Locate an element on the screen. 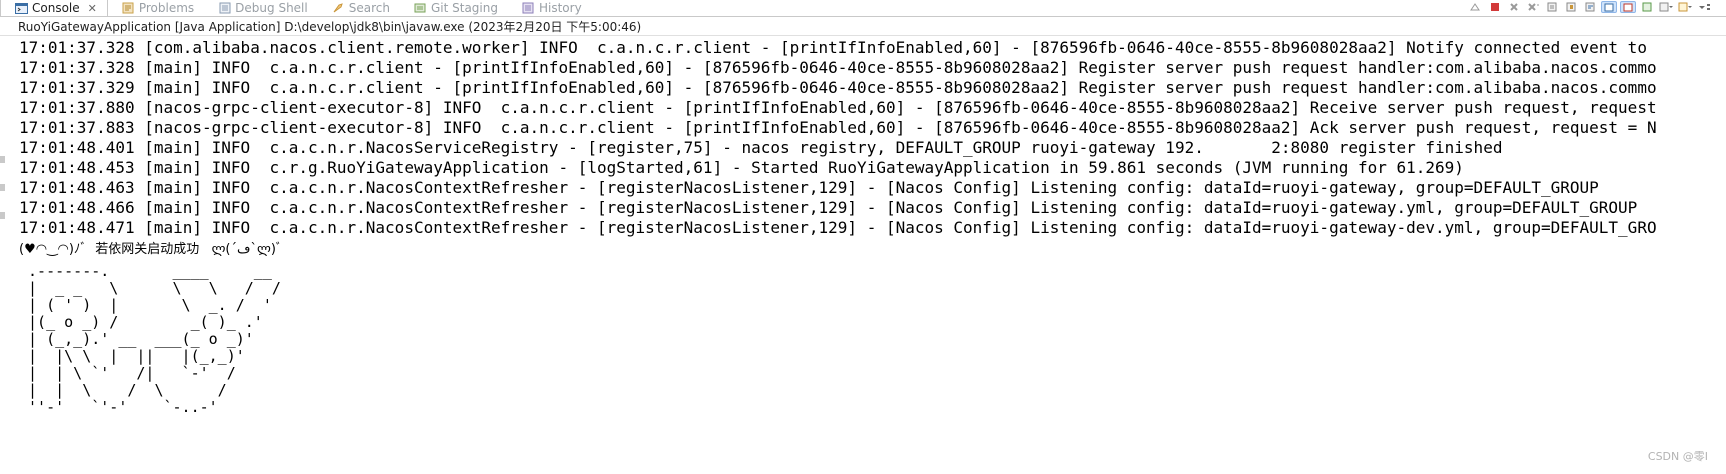  tab-label: Console is located at coordinates (56, 8).